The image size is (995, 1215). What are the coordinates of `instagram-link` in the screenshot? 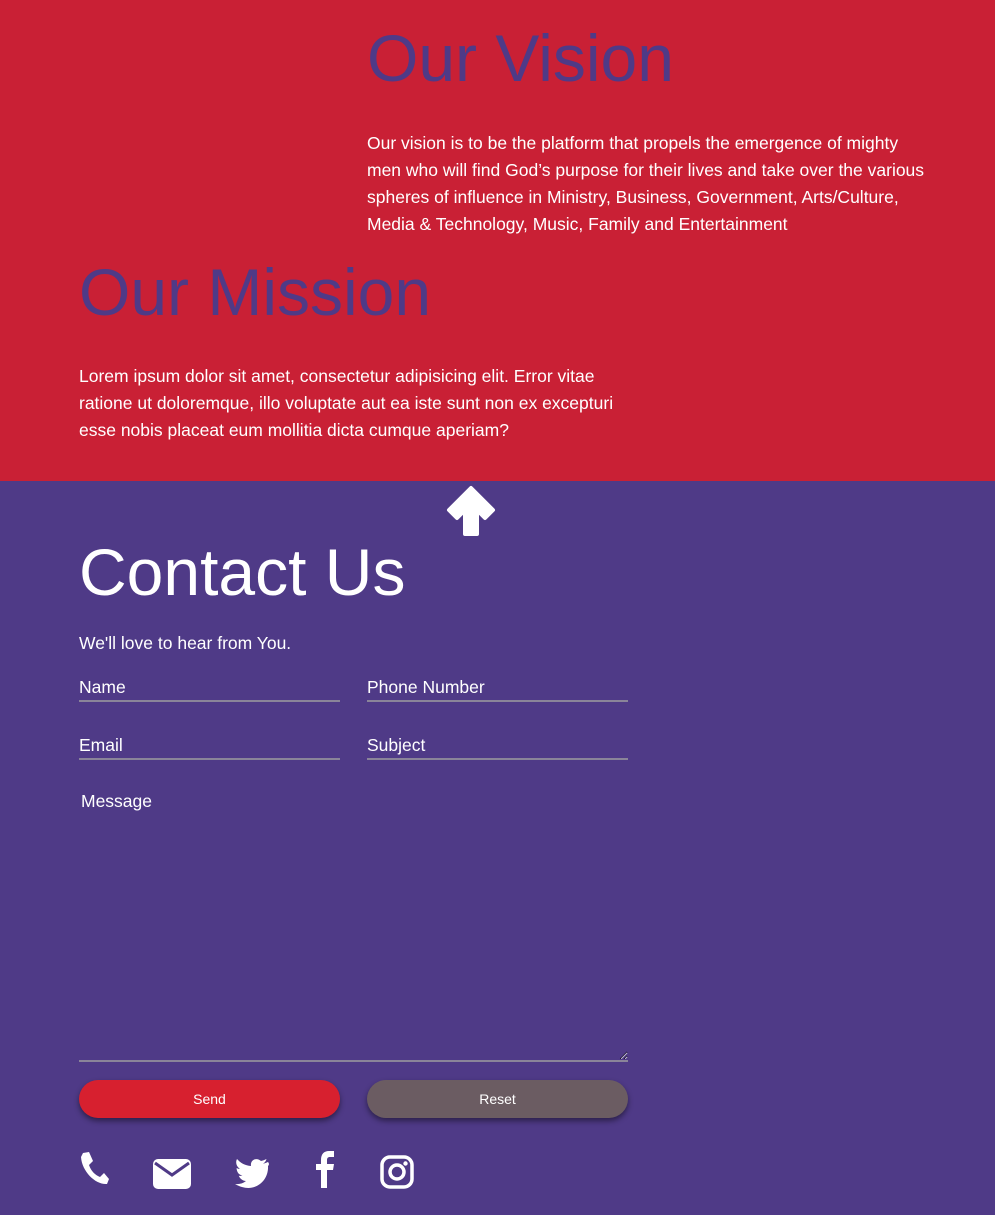 It's located at (397, 1172).